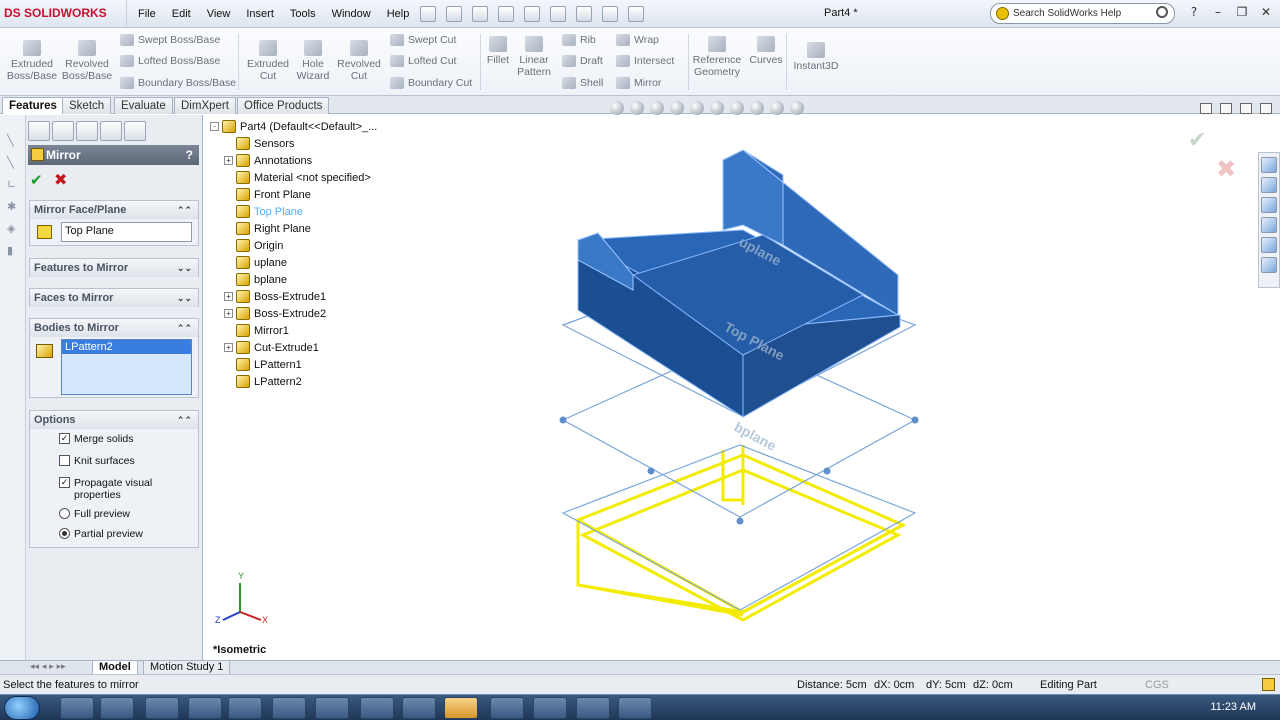 This screenshot has width=1280, height=720. Describe the element at coordinates (119, 489) in the screenshot. I see `propagate-visual-properties-checkbox: ✓ Propagate visual properties` at that location.